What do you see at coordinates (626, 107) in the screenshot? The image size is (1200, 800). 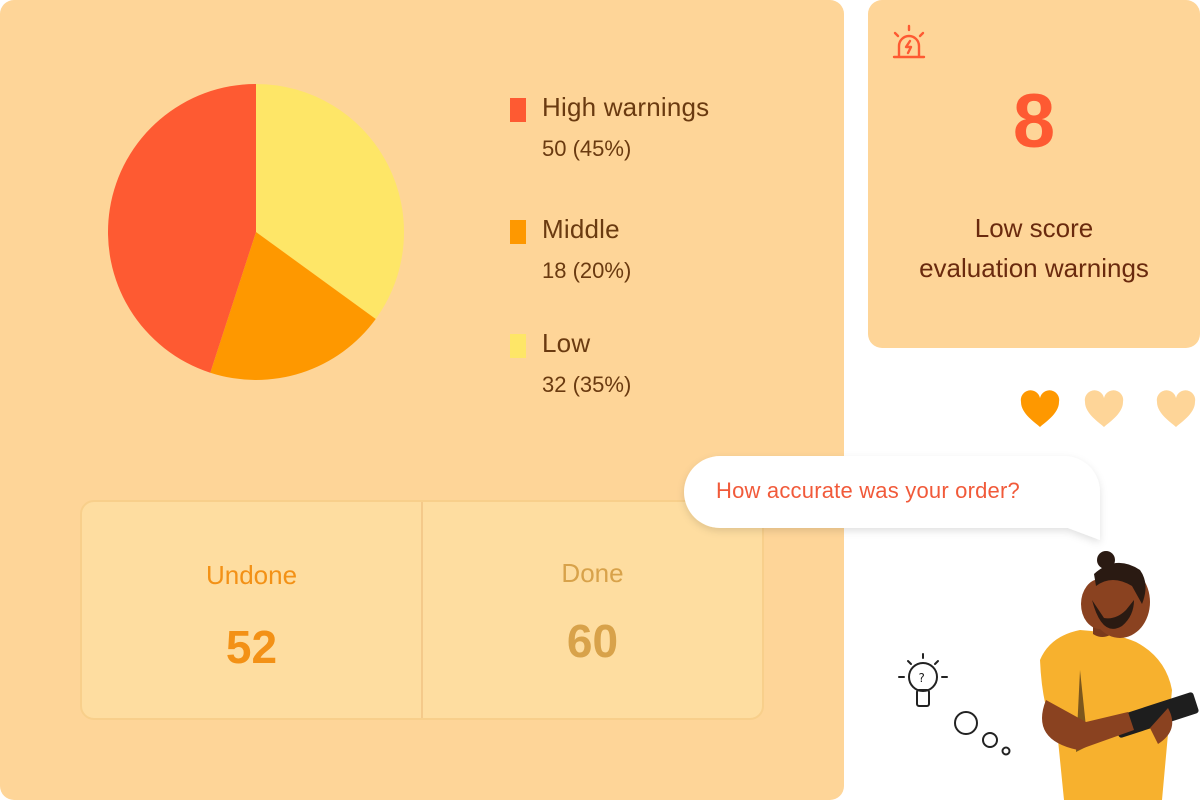 I see `legend-label-high: High warnings` at bounding box center [626, 107].